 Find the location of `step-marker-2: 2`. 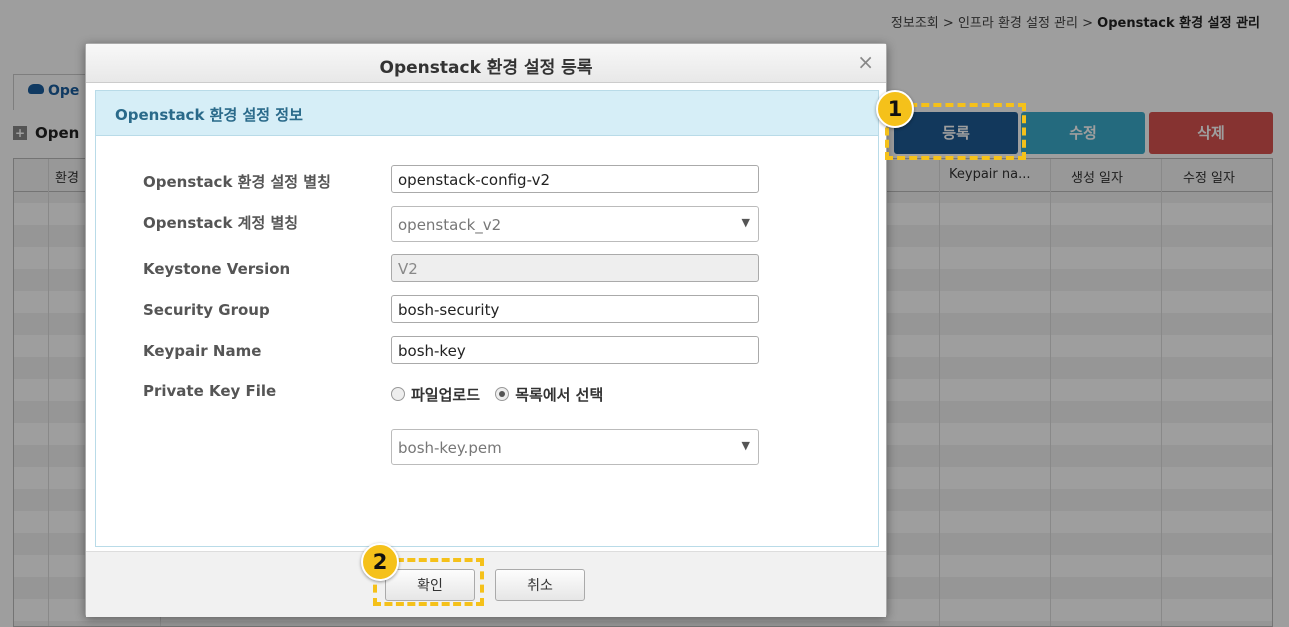

step-marker-2: 2 is located at coordinates (380, 562).